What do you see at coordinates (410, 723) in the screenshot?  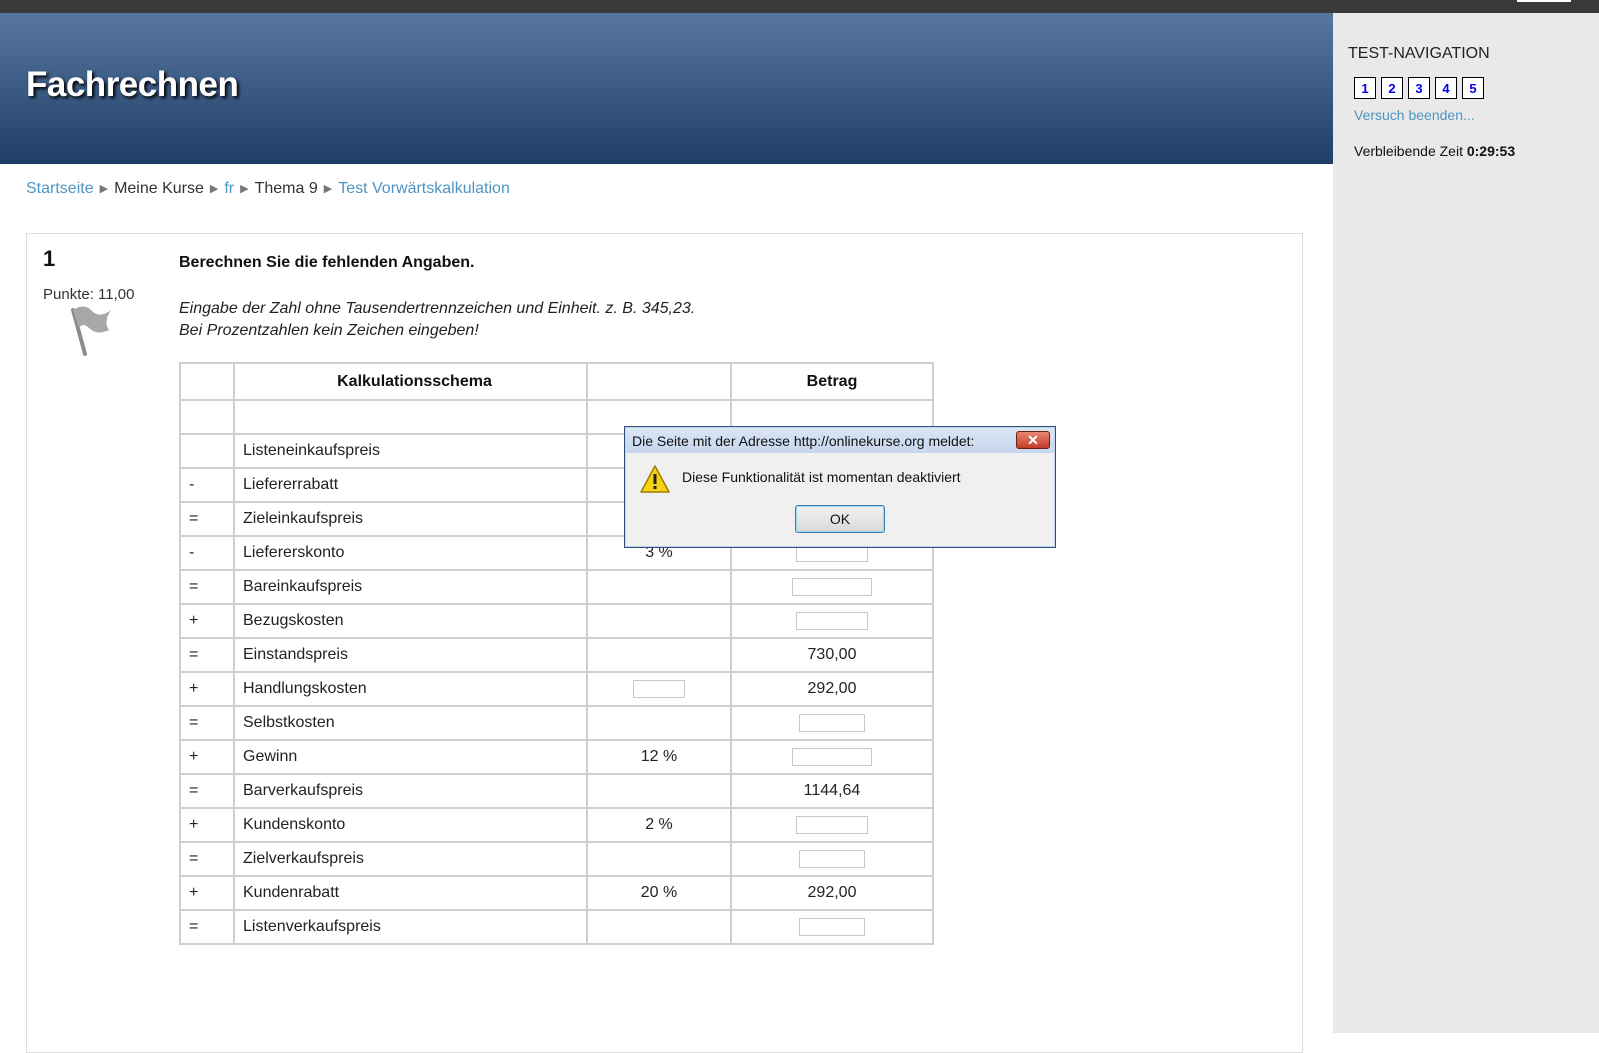 I see `row-label: Selbstkosten` at bounding box center [410, 723].